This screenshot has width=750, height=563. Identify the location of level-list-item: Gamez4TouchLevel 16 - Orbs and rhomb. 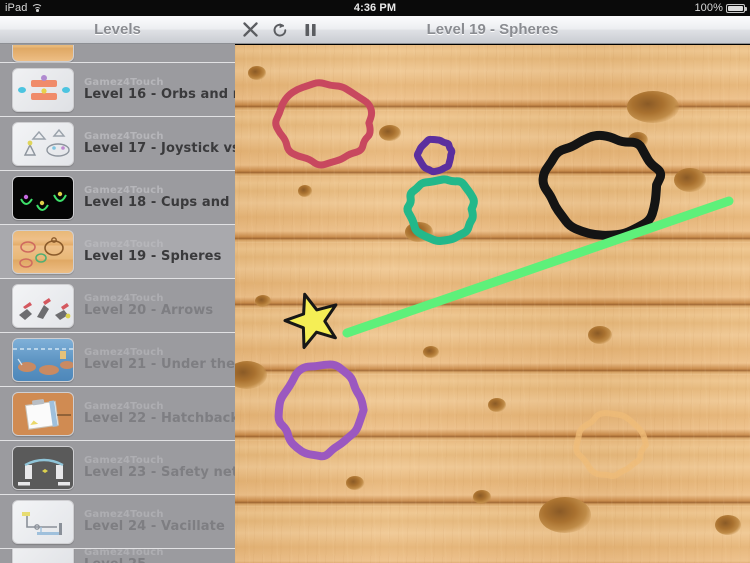
(117, 90).